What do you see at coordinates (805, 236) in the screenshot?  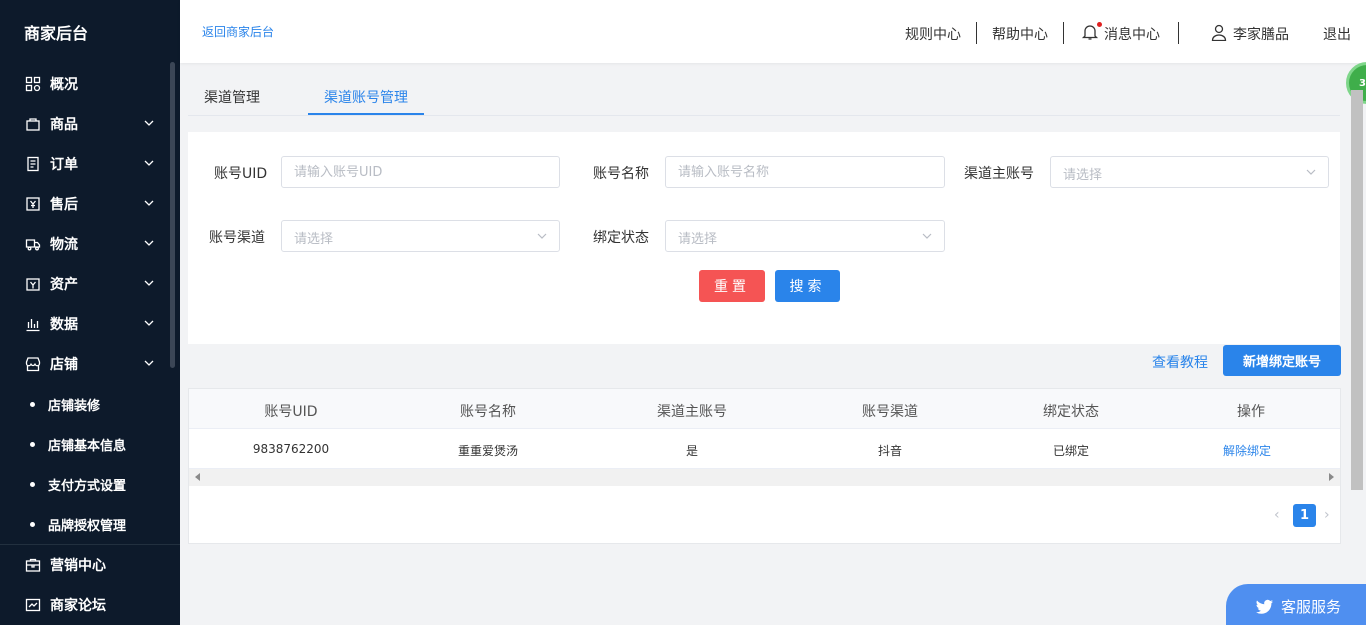 I see `bind-status-select: 请选择` at bounding box center [805, 236].